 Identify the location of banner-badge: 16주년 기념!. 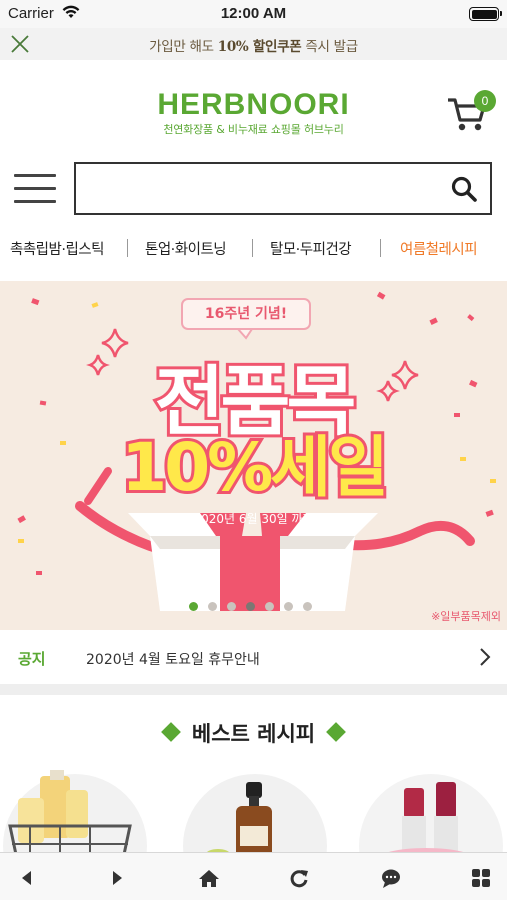
(246, 314).